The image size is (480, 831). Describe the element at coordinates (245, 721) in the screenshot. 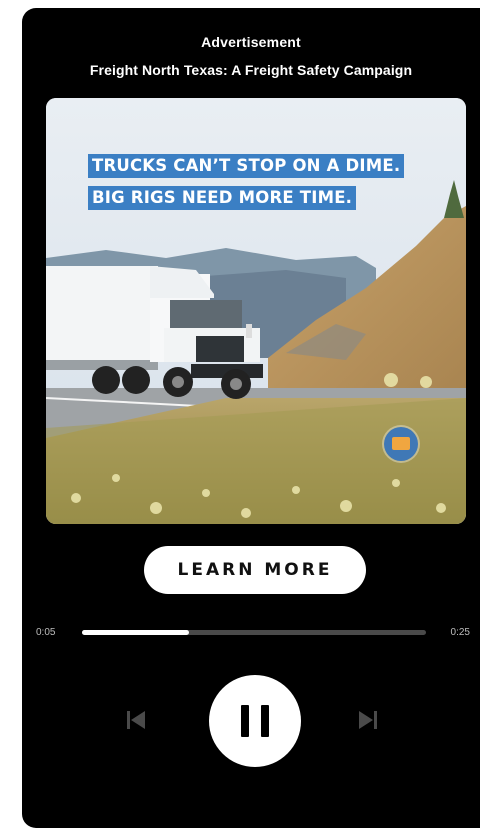

I see `pause-icon` at that location.